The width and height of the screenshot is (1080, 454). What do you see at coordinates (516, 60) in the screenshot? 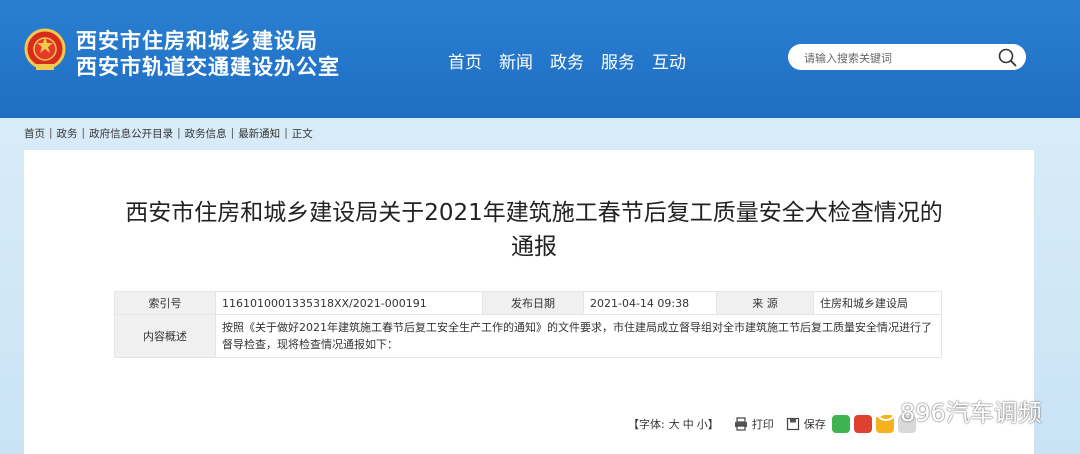
I see `nav-news: 新闻` at bounding box center [516, 60].